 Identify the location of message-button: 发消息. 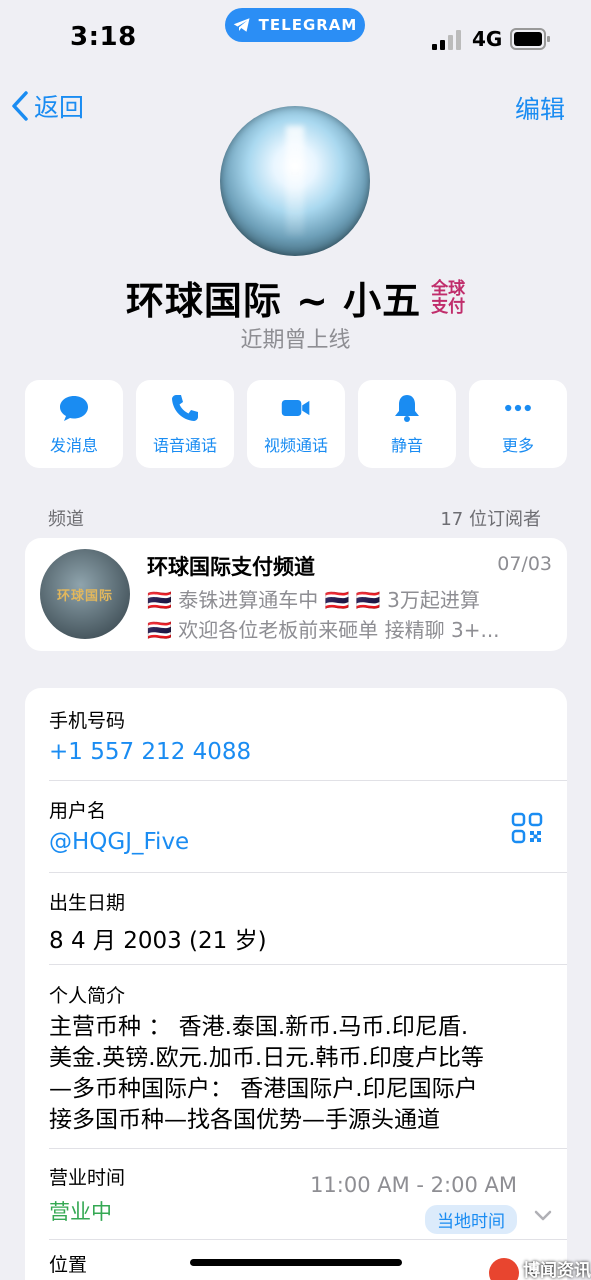
(74, 424).